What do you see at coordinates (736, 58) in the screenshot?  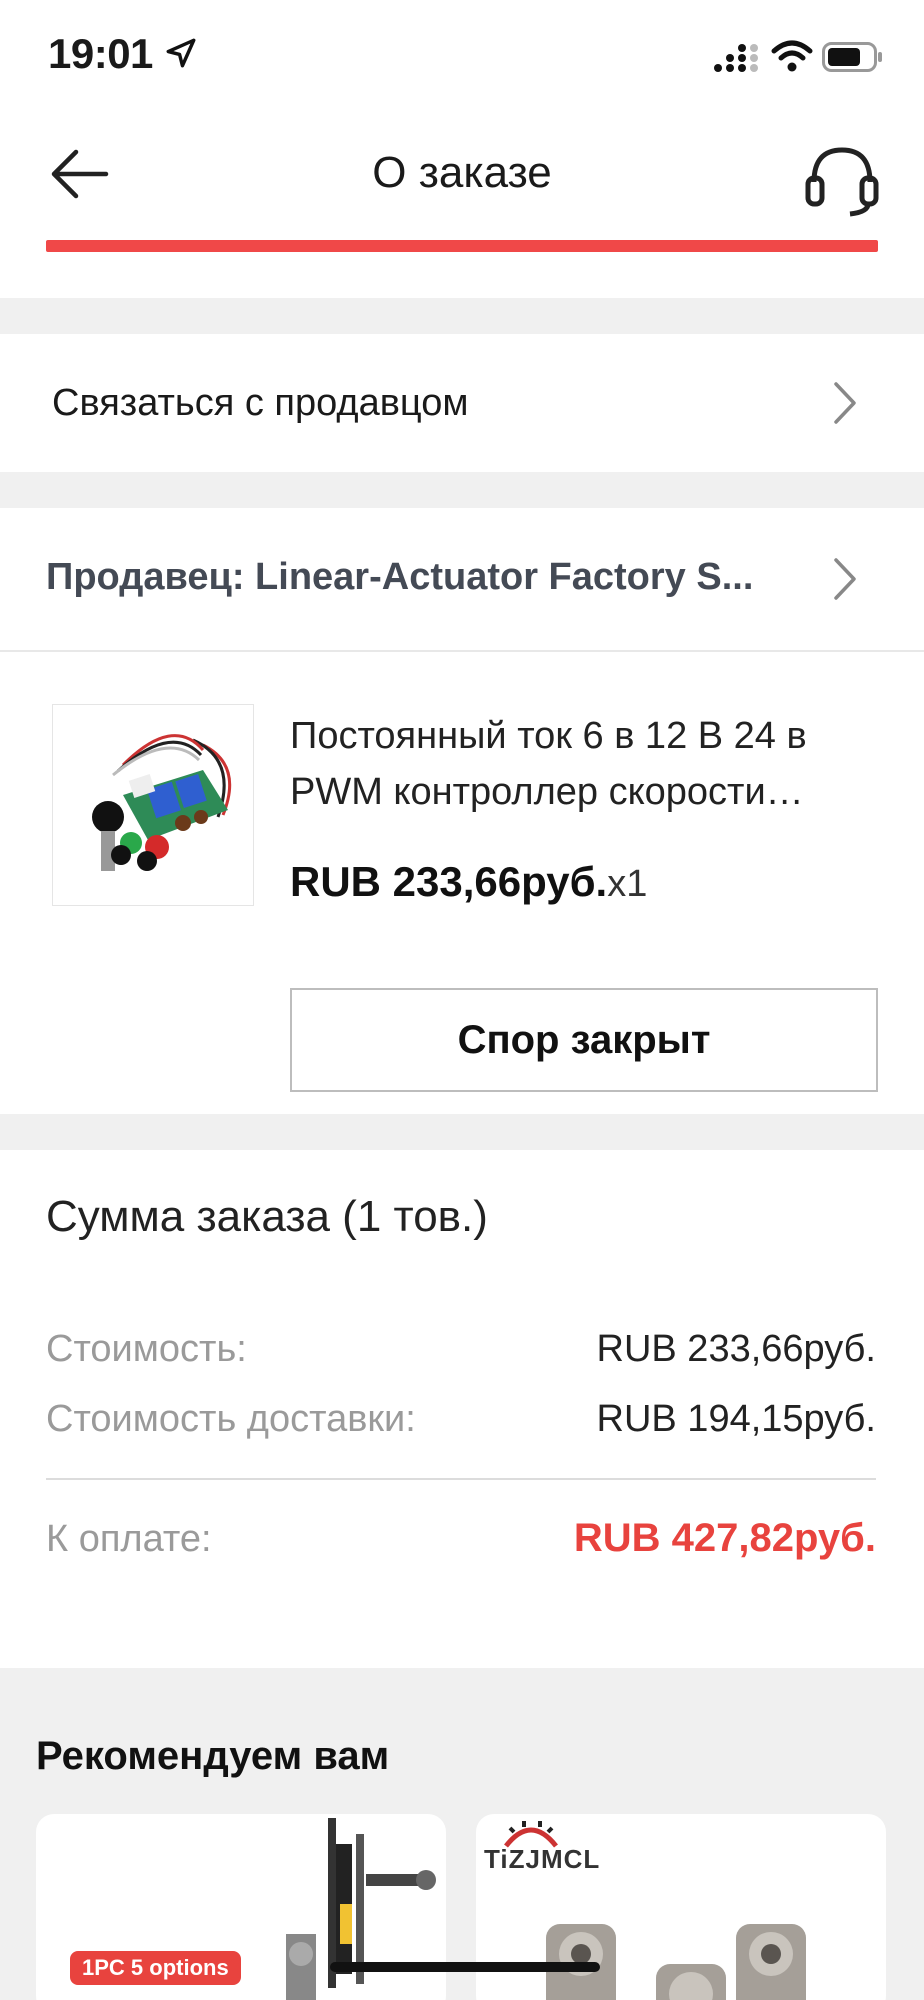 I see `cellular-signal-icon` at bounding box center [736, 58].